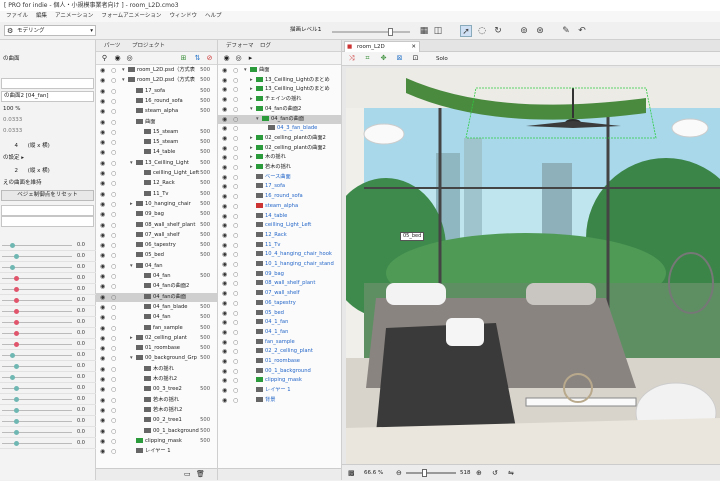 This screenshot has width=720, height=481. Describe the element at coordinates (104, 58) in the screenshot. I see `filter-icon: ⚲` at that location.